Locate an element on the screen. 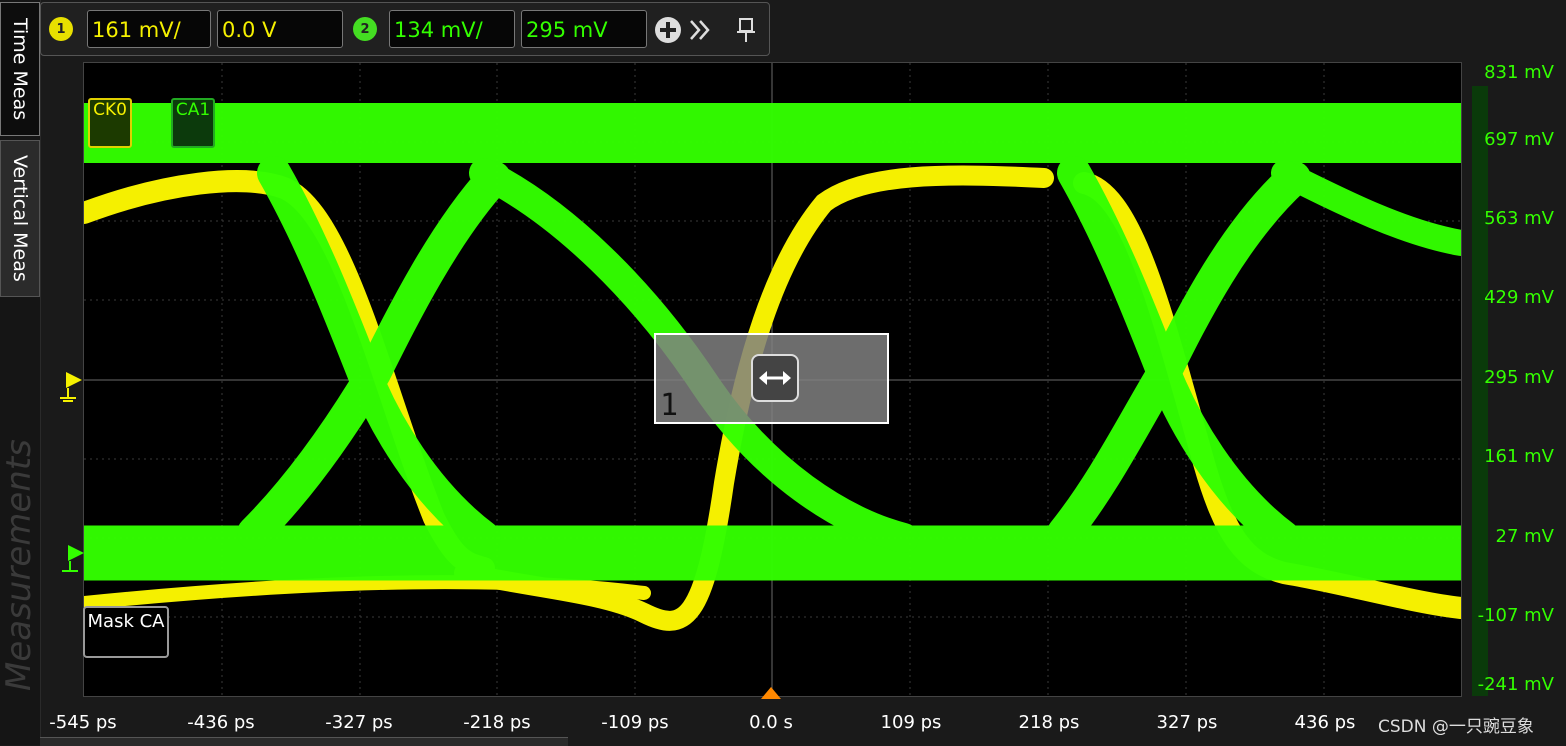 This screenshot has height=746, width=1566. ch2-offset-field: 295 mV is located at coordinates (584, 29).